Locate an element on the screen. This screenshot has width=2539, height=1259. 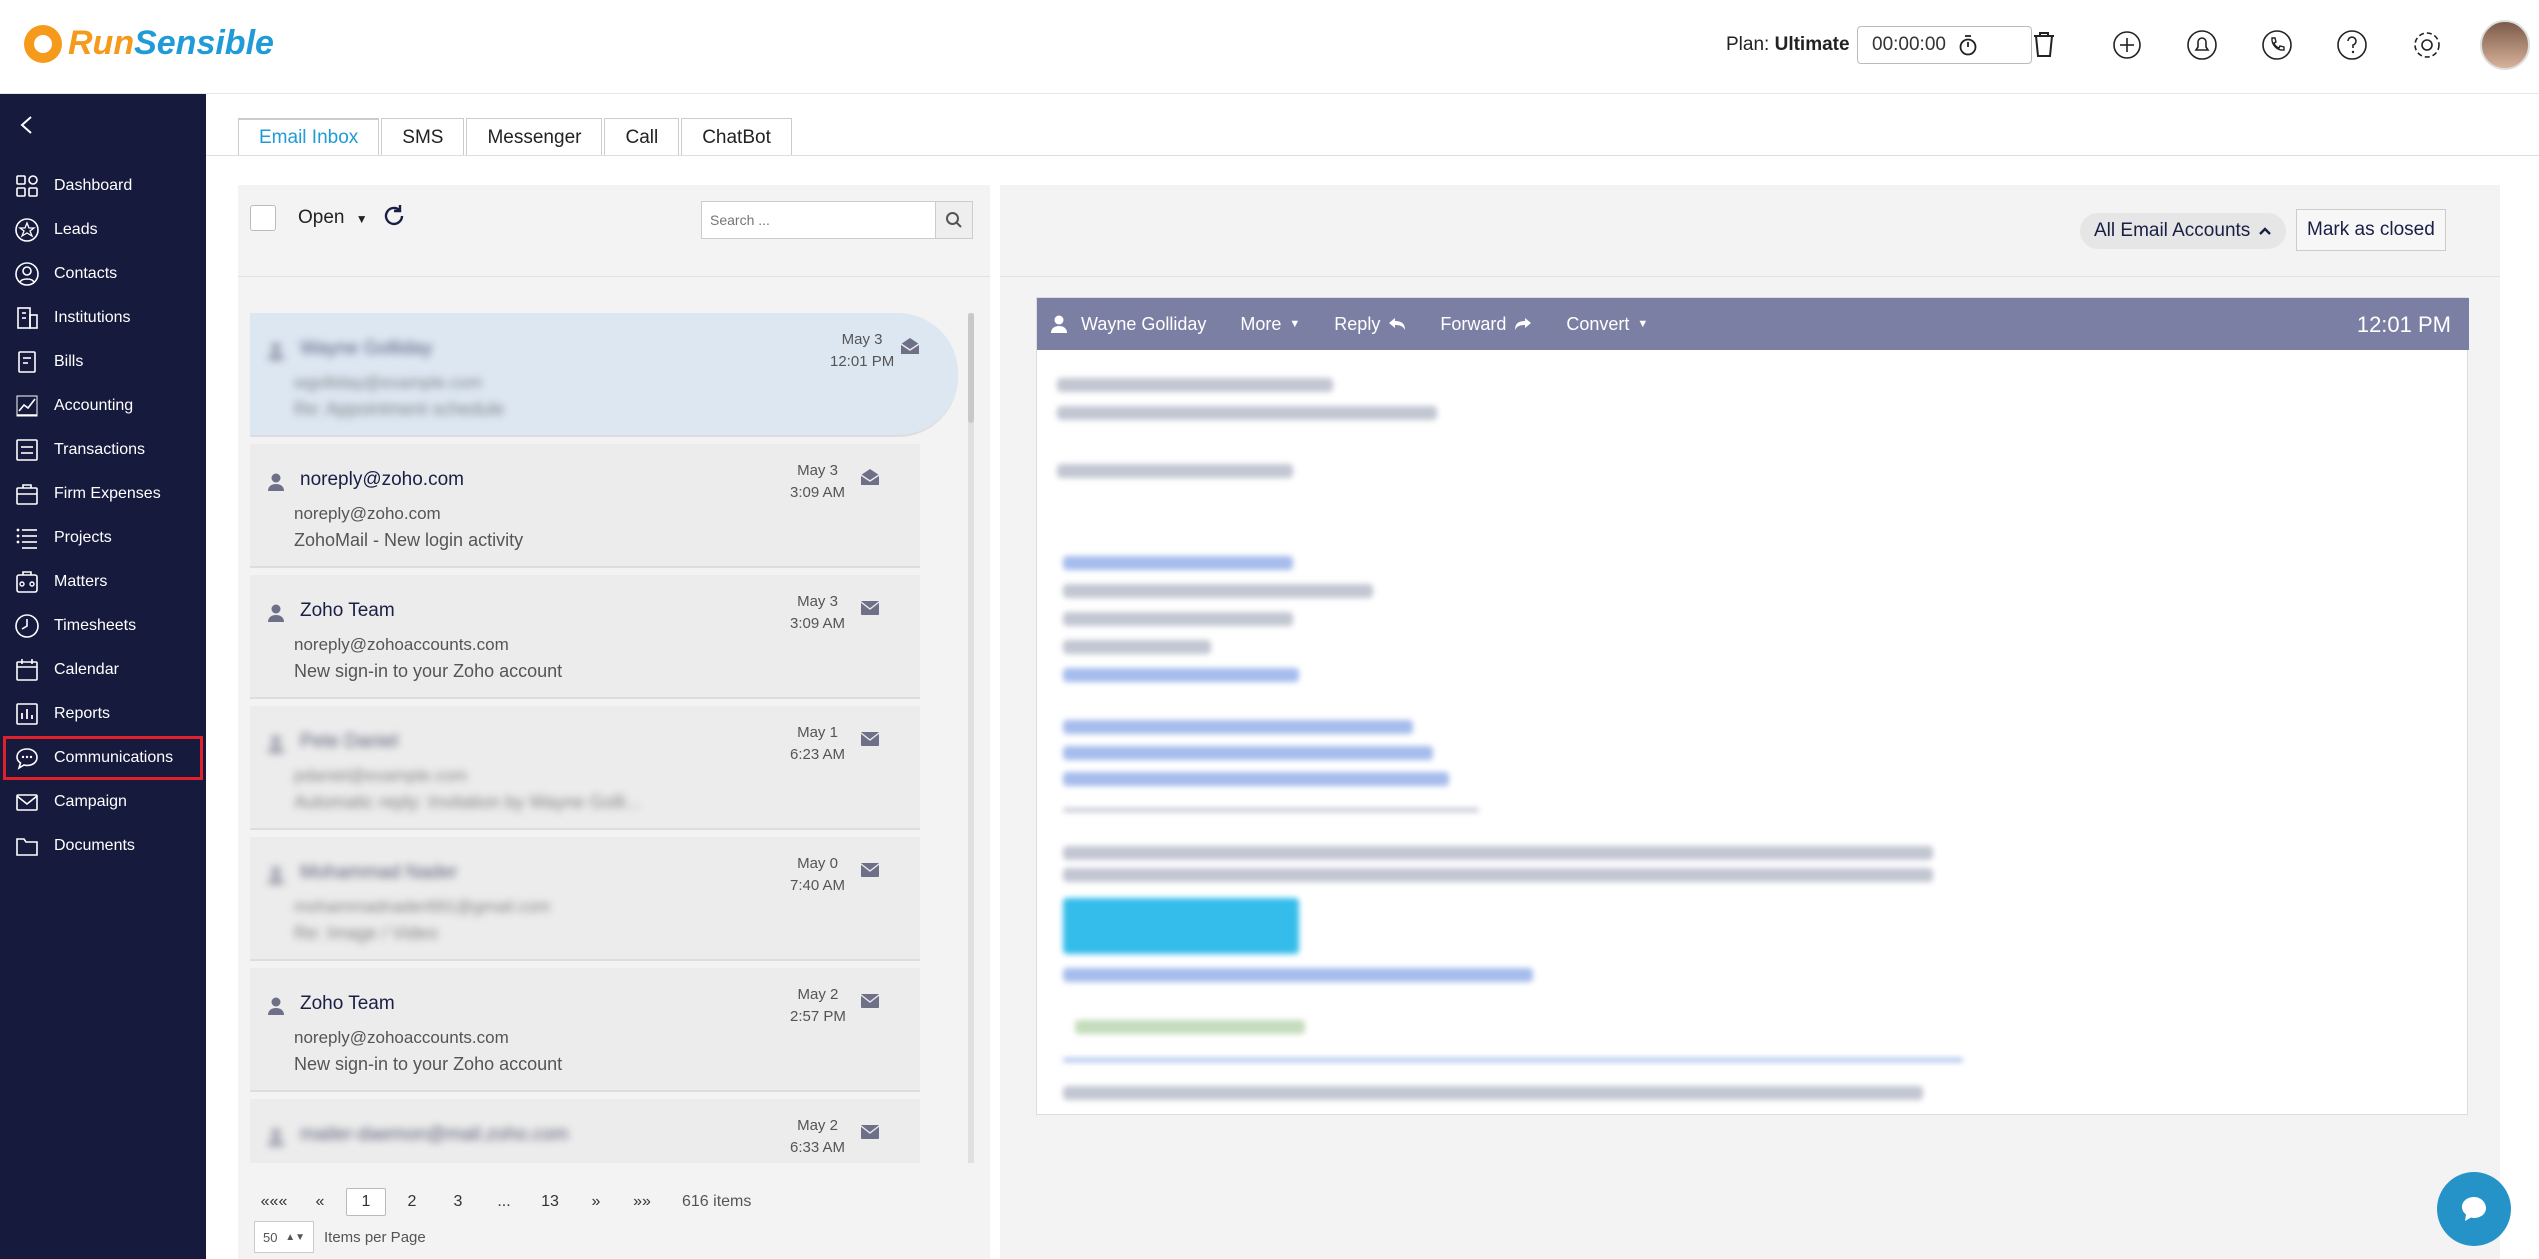
calendar-icon is located at coordinates (27, 670).